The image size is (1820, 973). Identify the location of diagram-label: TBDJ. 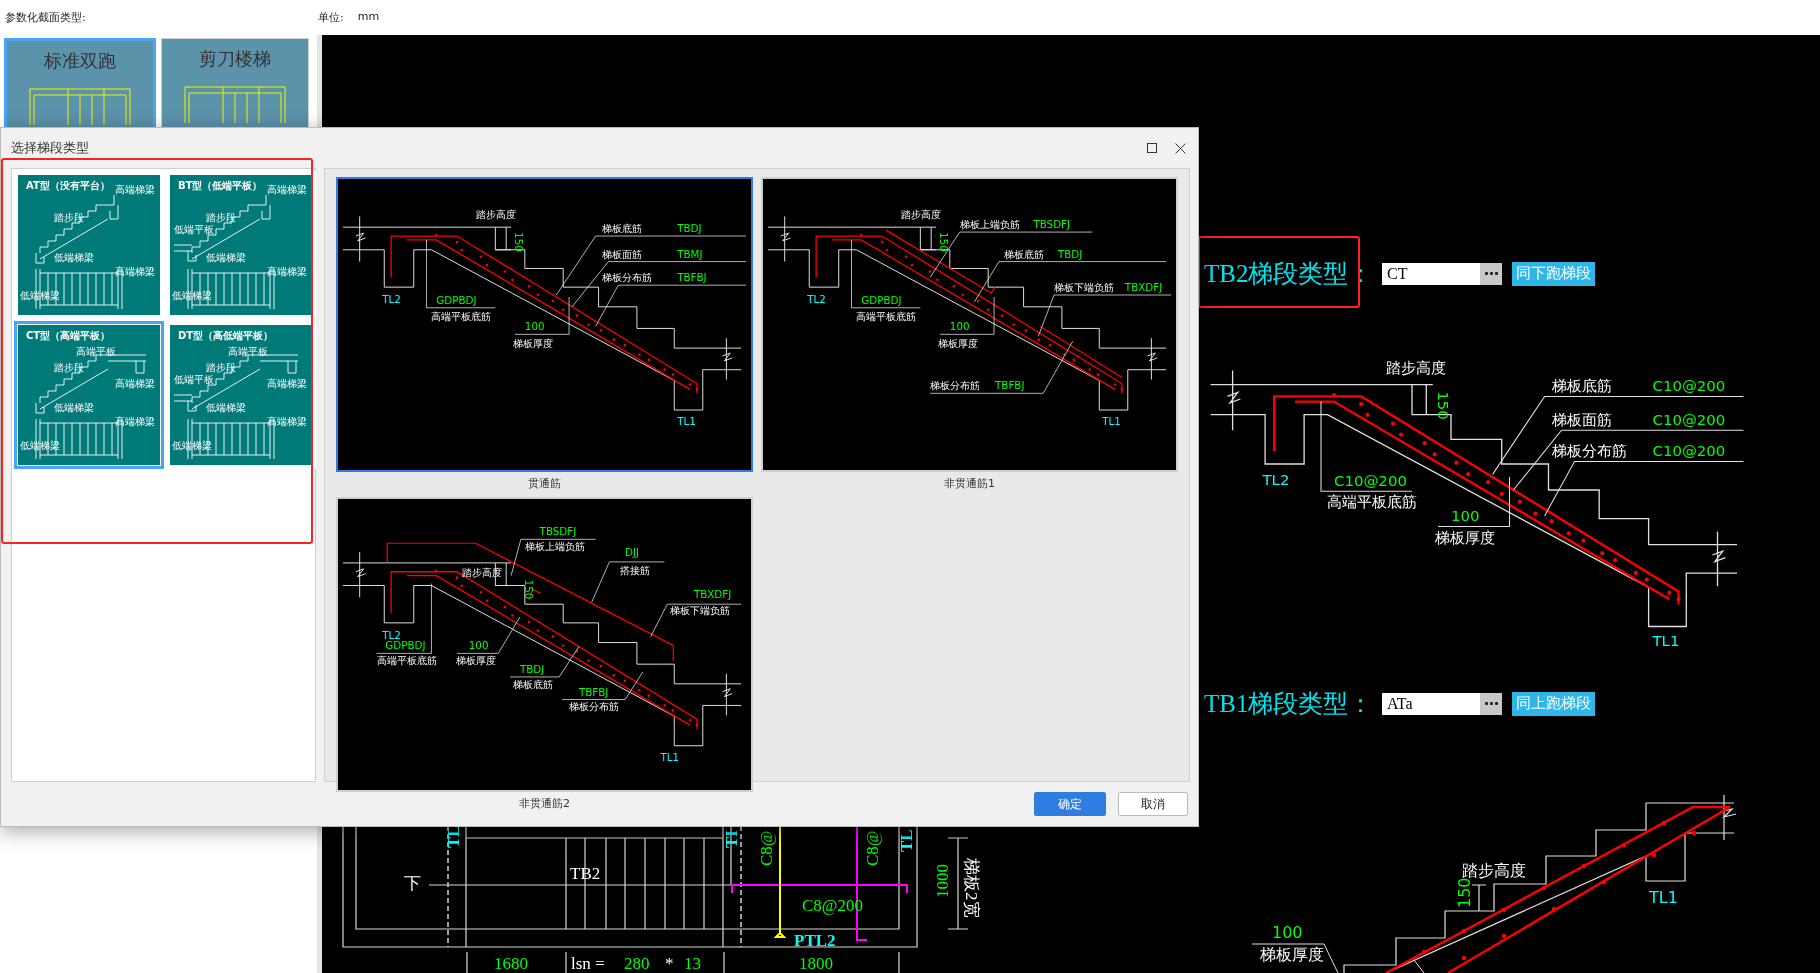
(532, 669).